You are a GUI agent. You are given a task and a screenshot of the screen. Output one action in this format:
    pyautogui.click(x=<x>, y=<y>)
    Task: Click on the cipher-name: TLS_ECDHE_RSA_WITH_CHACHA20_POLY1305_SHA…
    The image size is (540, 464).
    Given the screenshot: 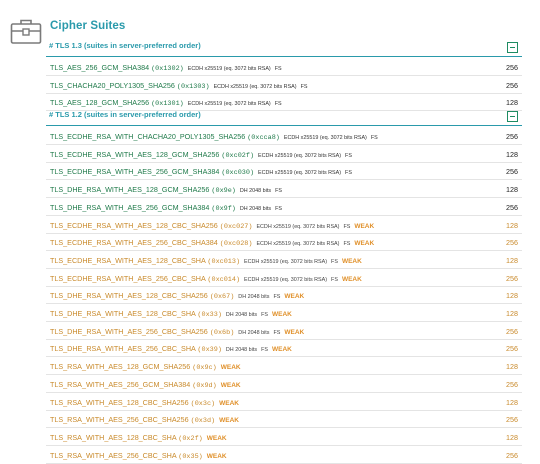 What is the action you would take?
    pyautogui.click(x=148, y=136)
    